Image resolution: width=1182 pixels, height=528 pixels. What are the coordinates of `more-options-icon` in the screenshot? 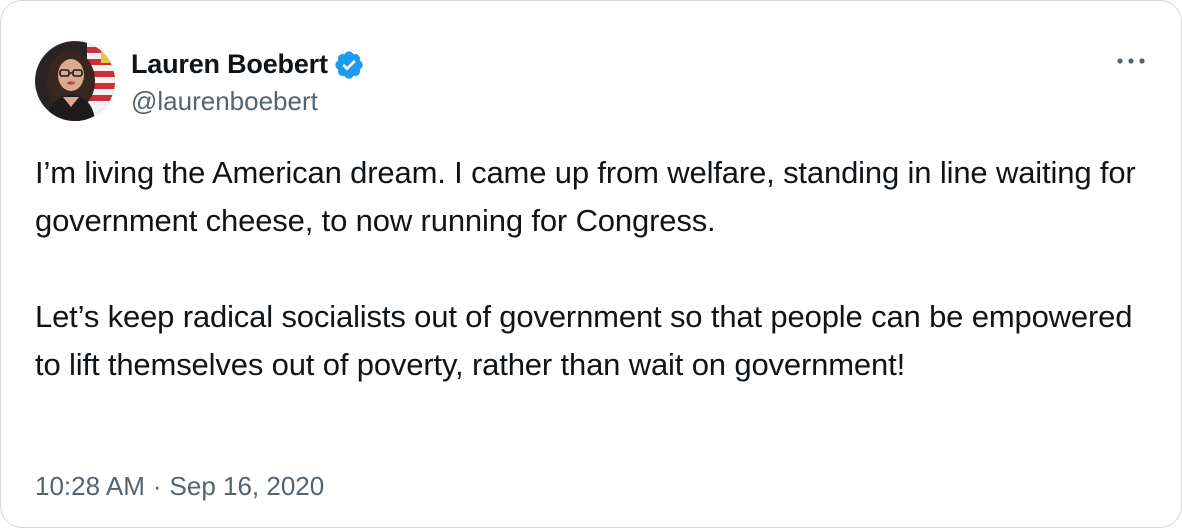 It's located at (1131, 61).